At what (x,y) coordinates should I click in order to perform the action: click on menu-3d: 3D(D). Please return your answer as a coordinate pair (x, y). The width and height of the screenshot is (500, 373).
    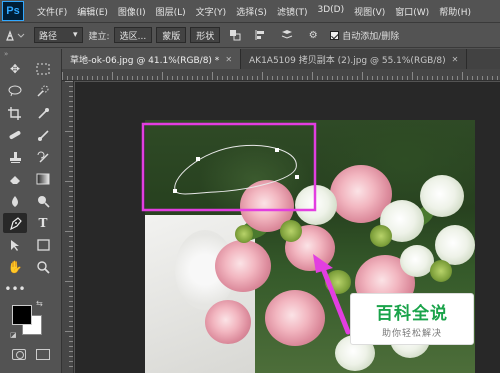
    Looking at the image, I should click on (330, 11).